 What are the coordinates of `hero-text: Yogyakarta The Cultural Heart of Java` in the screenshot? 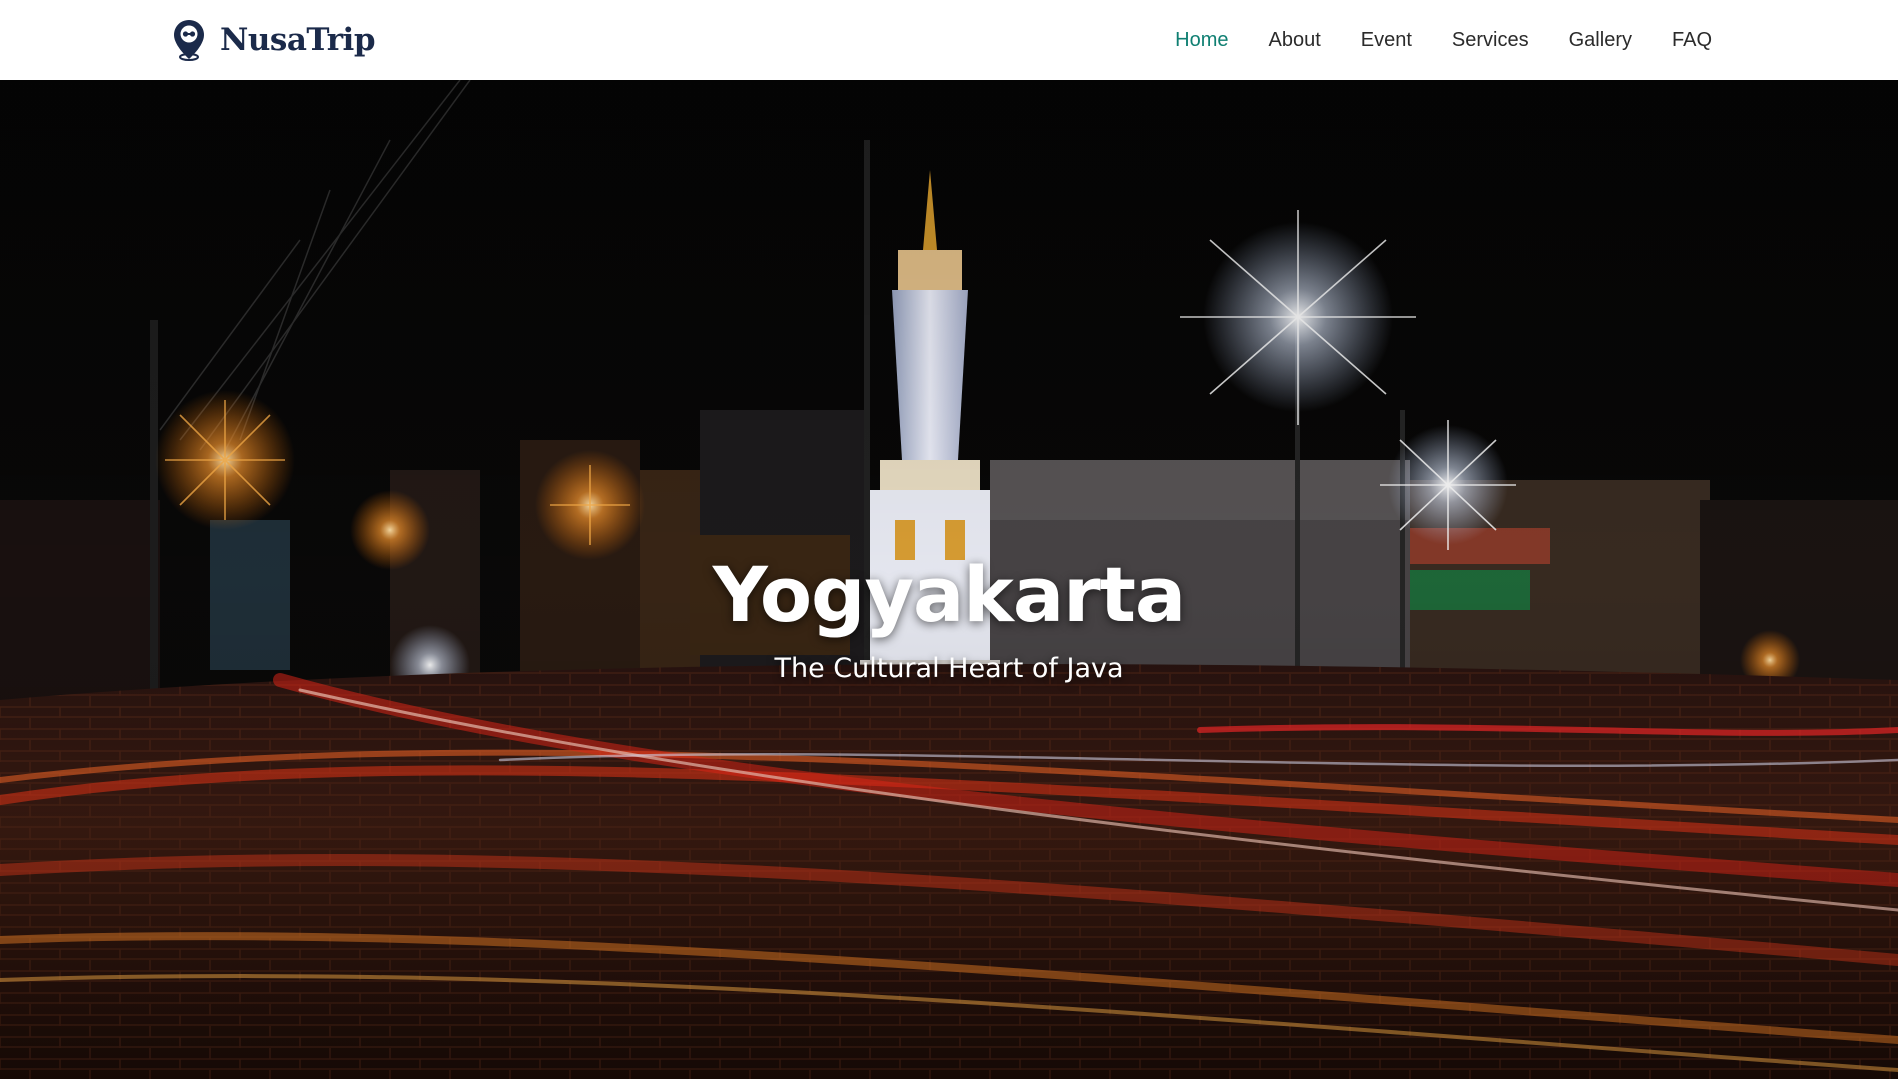 It's located at (949, 617).